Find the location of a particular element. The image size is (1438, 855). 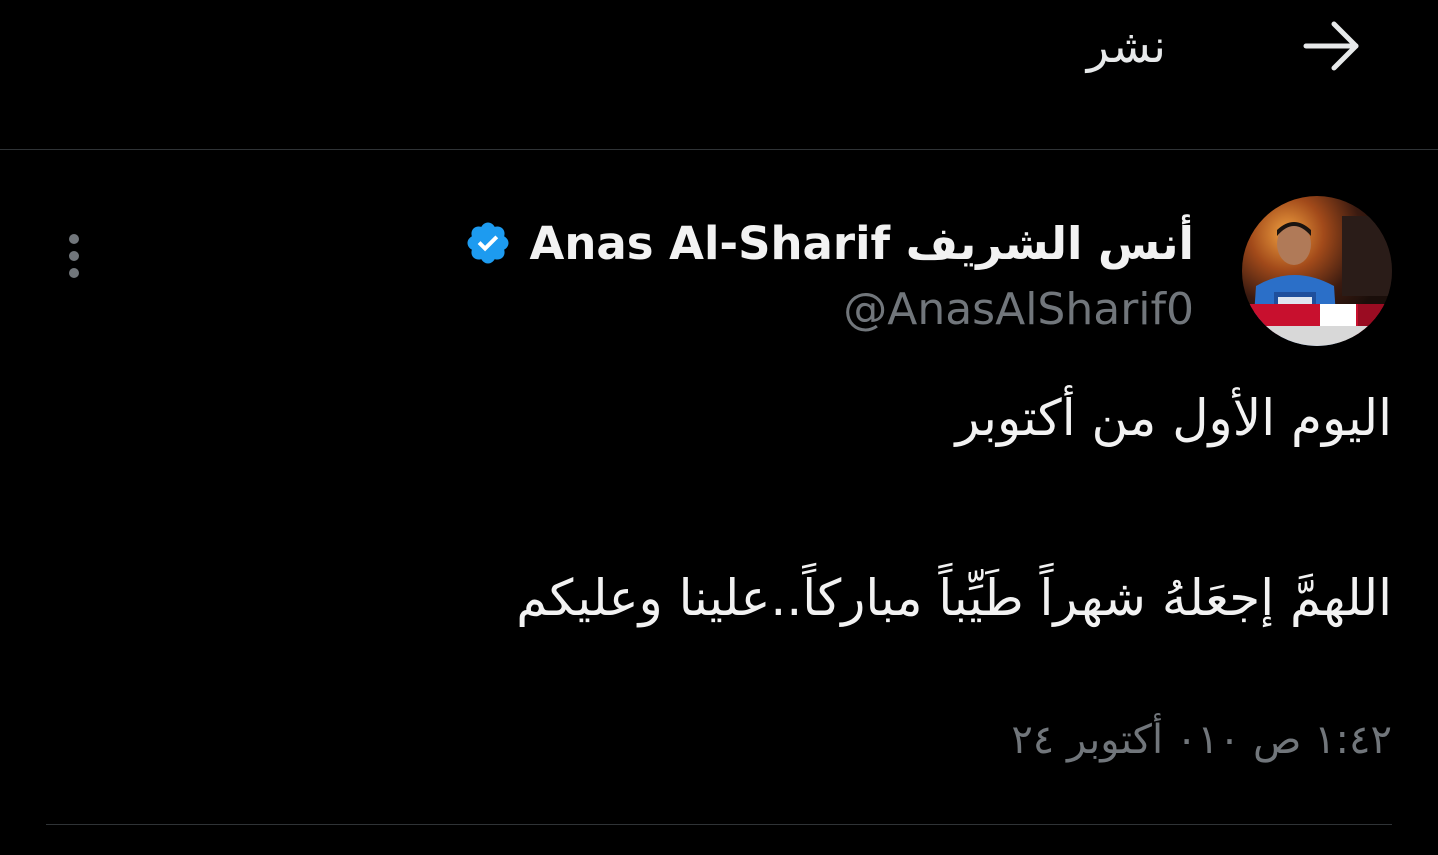

divider is located at coordinates (719, 824).